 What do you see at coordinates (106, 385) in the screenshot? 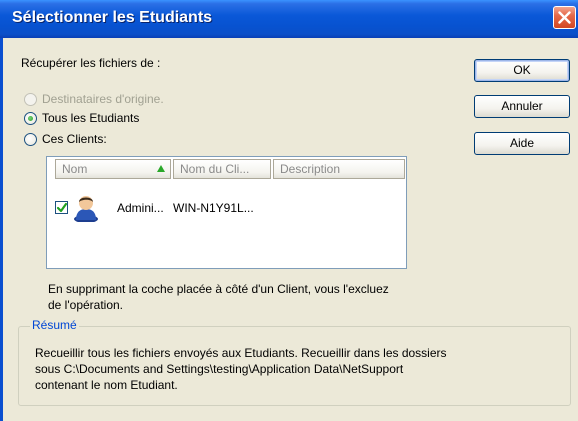
I see `summary-line-3: contenant le nom Etudiant.` at bounding box center [106, 385].